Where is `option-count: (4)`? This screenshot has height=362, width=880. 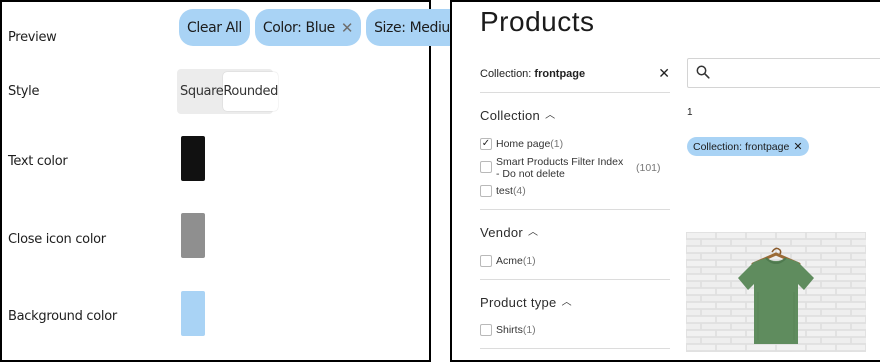
option-count: (4) is located at coordinates (519, 191).